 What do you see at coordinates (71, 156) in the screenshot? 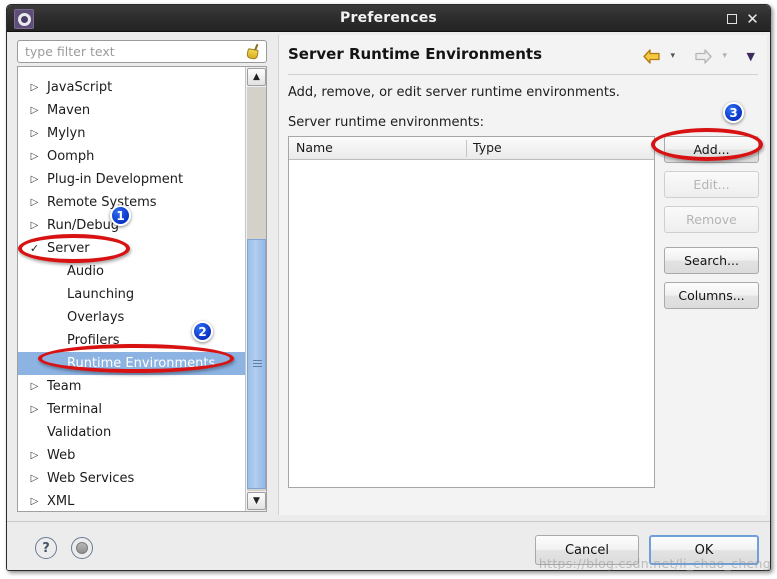
I see `sidebar-item-label: Oomph` at bounding box center [71, 156].